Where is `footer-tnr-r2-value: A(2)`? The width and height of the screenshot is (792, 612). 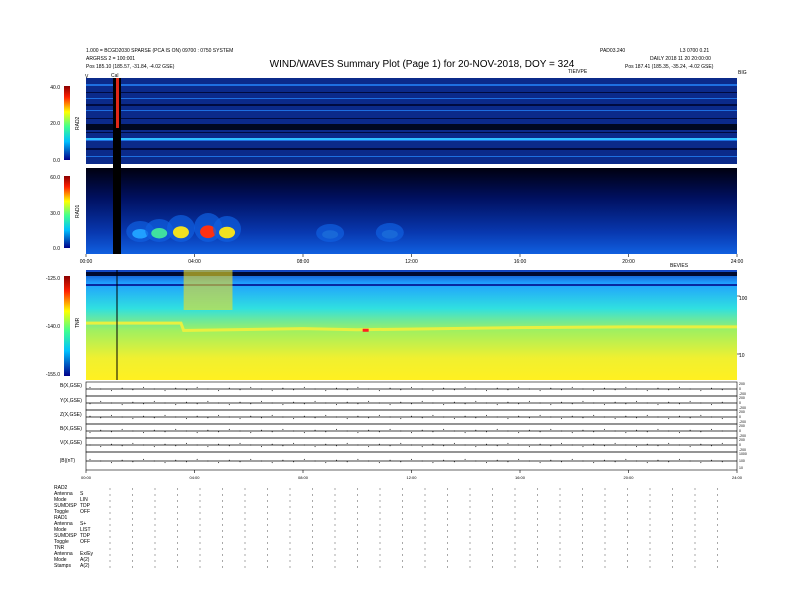 footer-tnr-r2-value: A(2) is located at coordinates (85, 566).